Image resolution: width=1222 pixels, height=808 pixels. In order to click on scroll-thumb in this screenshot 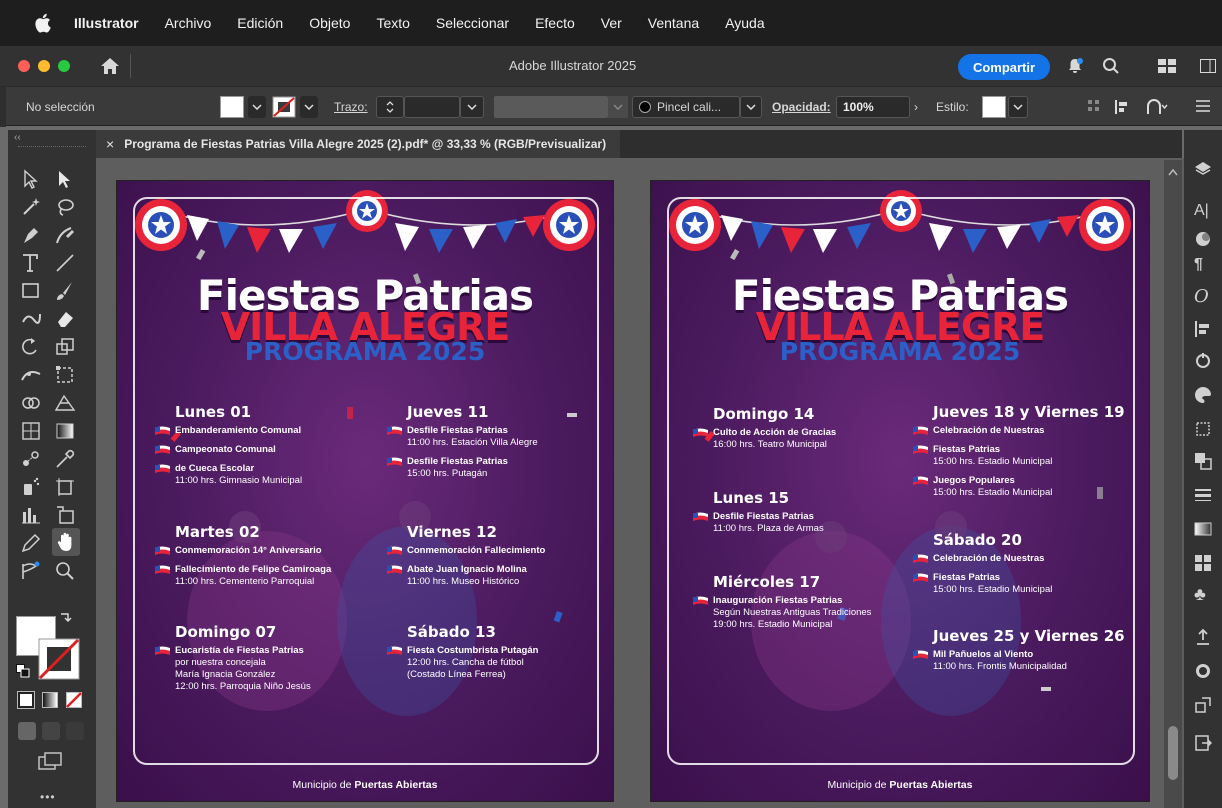, I will do `click(1173, 753)`.